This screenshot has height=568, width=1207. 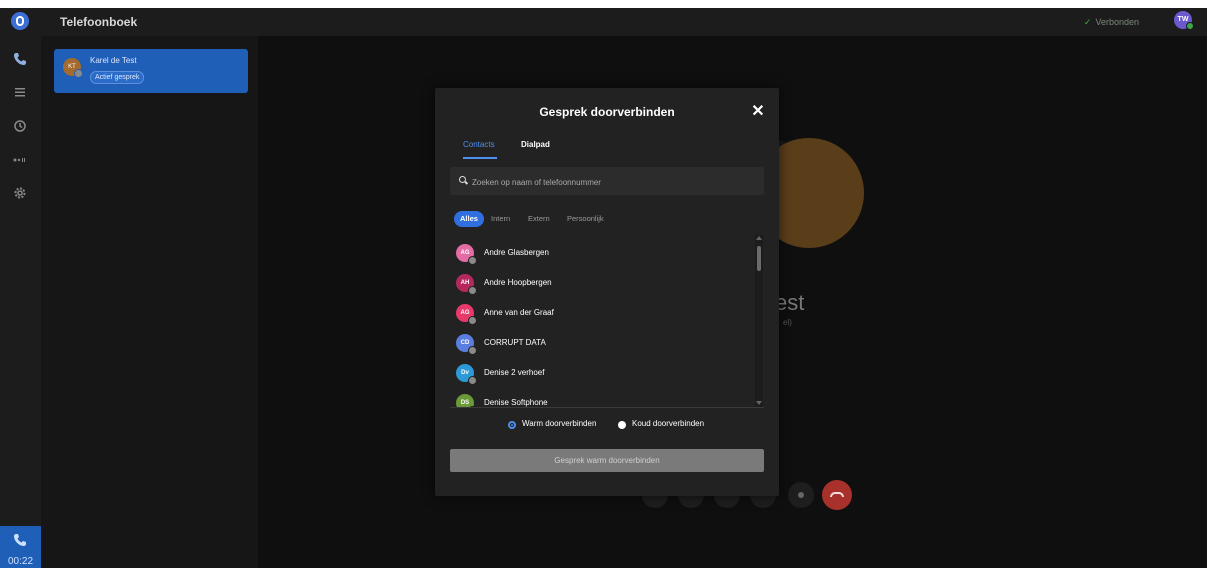 I want to click on radio-selected-icon, so click(x=512, y=425).